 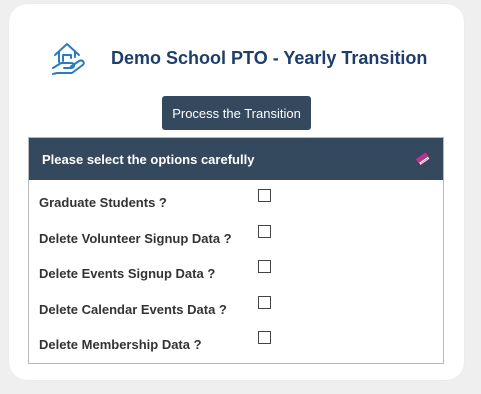 What do you see at coordinates (236, 113) in the screenshot?
I see `process-transition-button: Process the Transition` at bounding box center [236, 113].